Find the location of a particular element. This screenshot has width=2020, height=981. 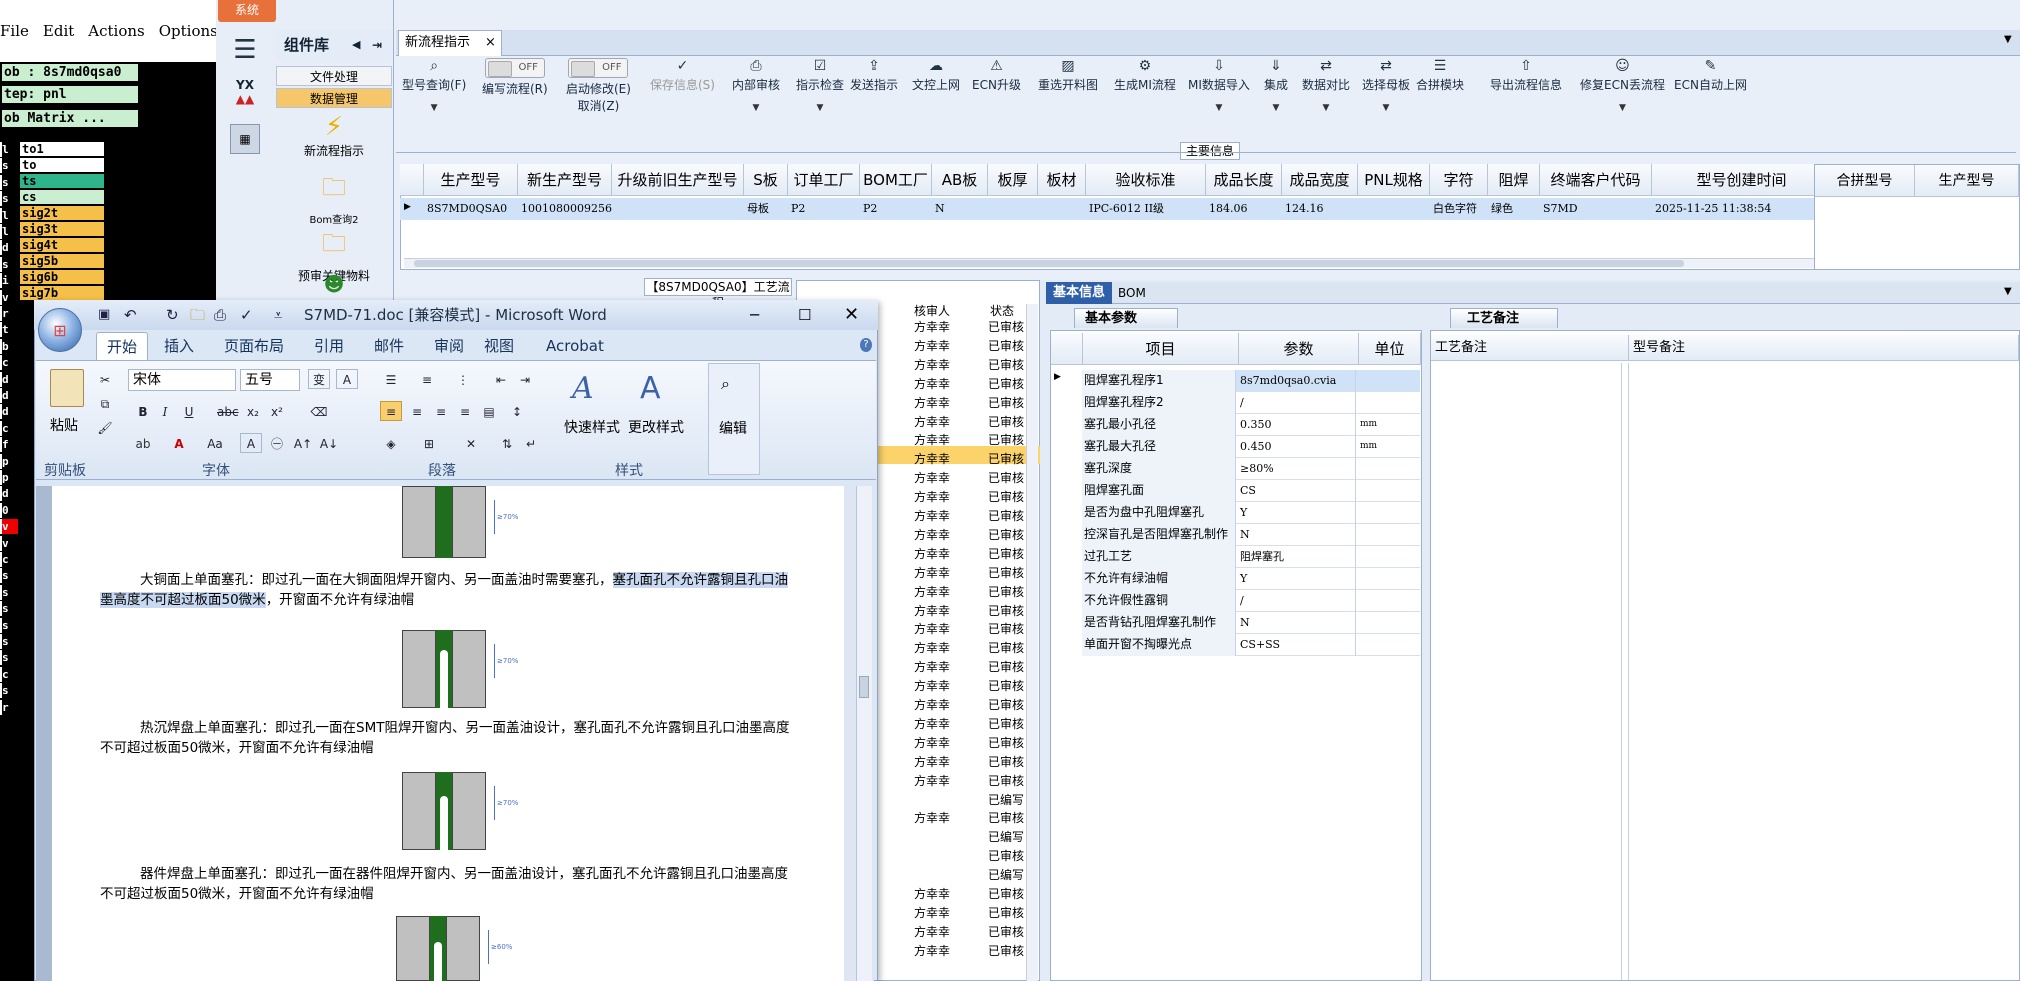

column-header: S板 is located at coordinates (766, 180).